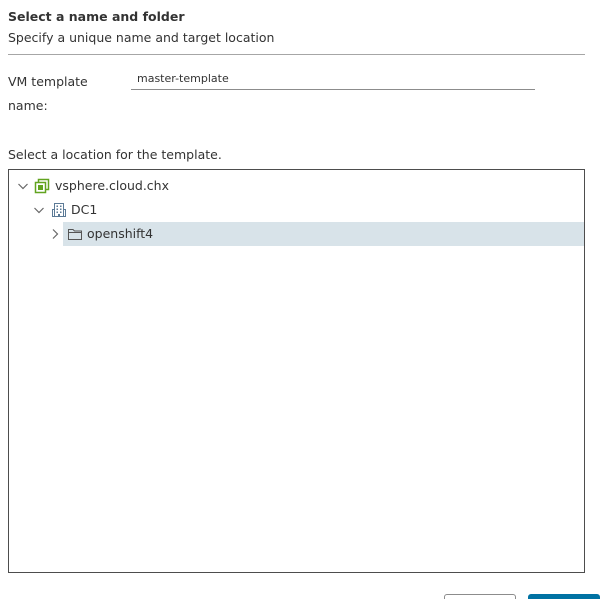 This screenshot has width=605, height=599. What do you see at coordinates (296, 186) in the screenshot?
I see `tree-node-vcenter: vsphere.cloud.chx` at bounding box center [296, 186].